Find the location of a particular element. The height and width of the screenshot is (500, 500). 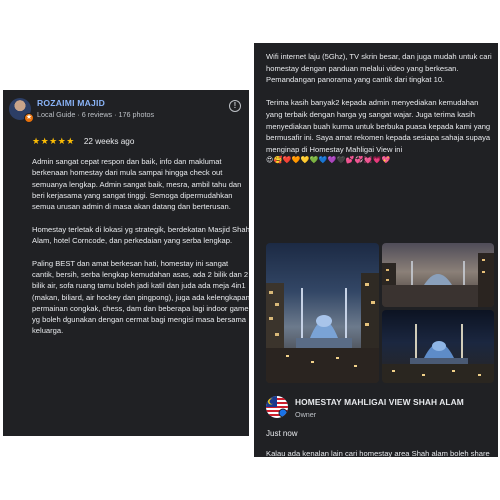

reviewer-name: ROZAIMI MAJID is located at coordinates (71, 103).